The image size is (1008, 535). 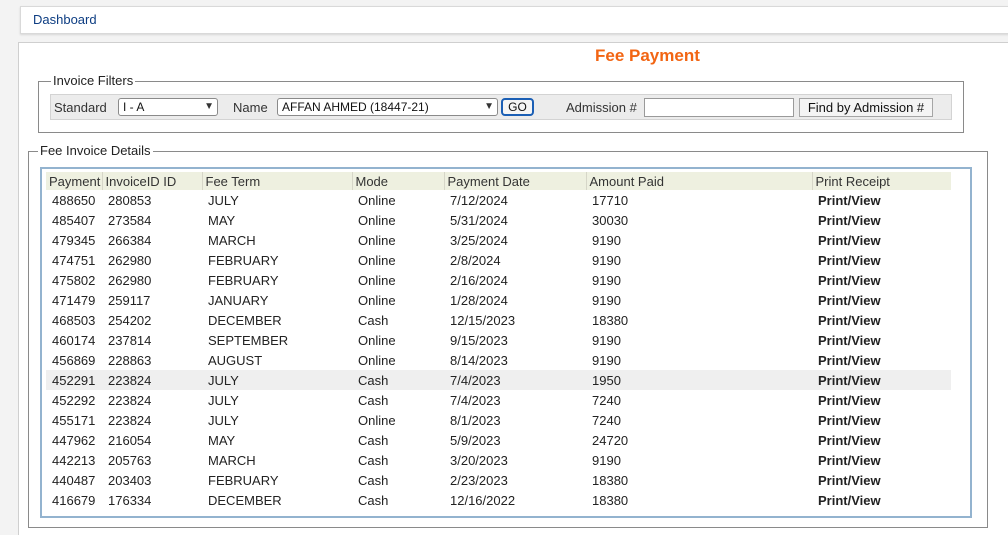 I want to click on column-header-payment: Payment, so click(x=74, y=181).